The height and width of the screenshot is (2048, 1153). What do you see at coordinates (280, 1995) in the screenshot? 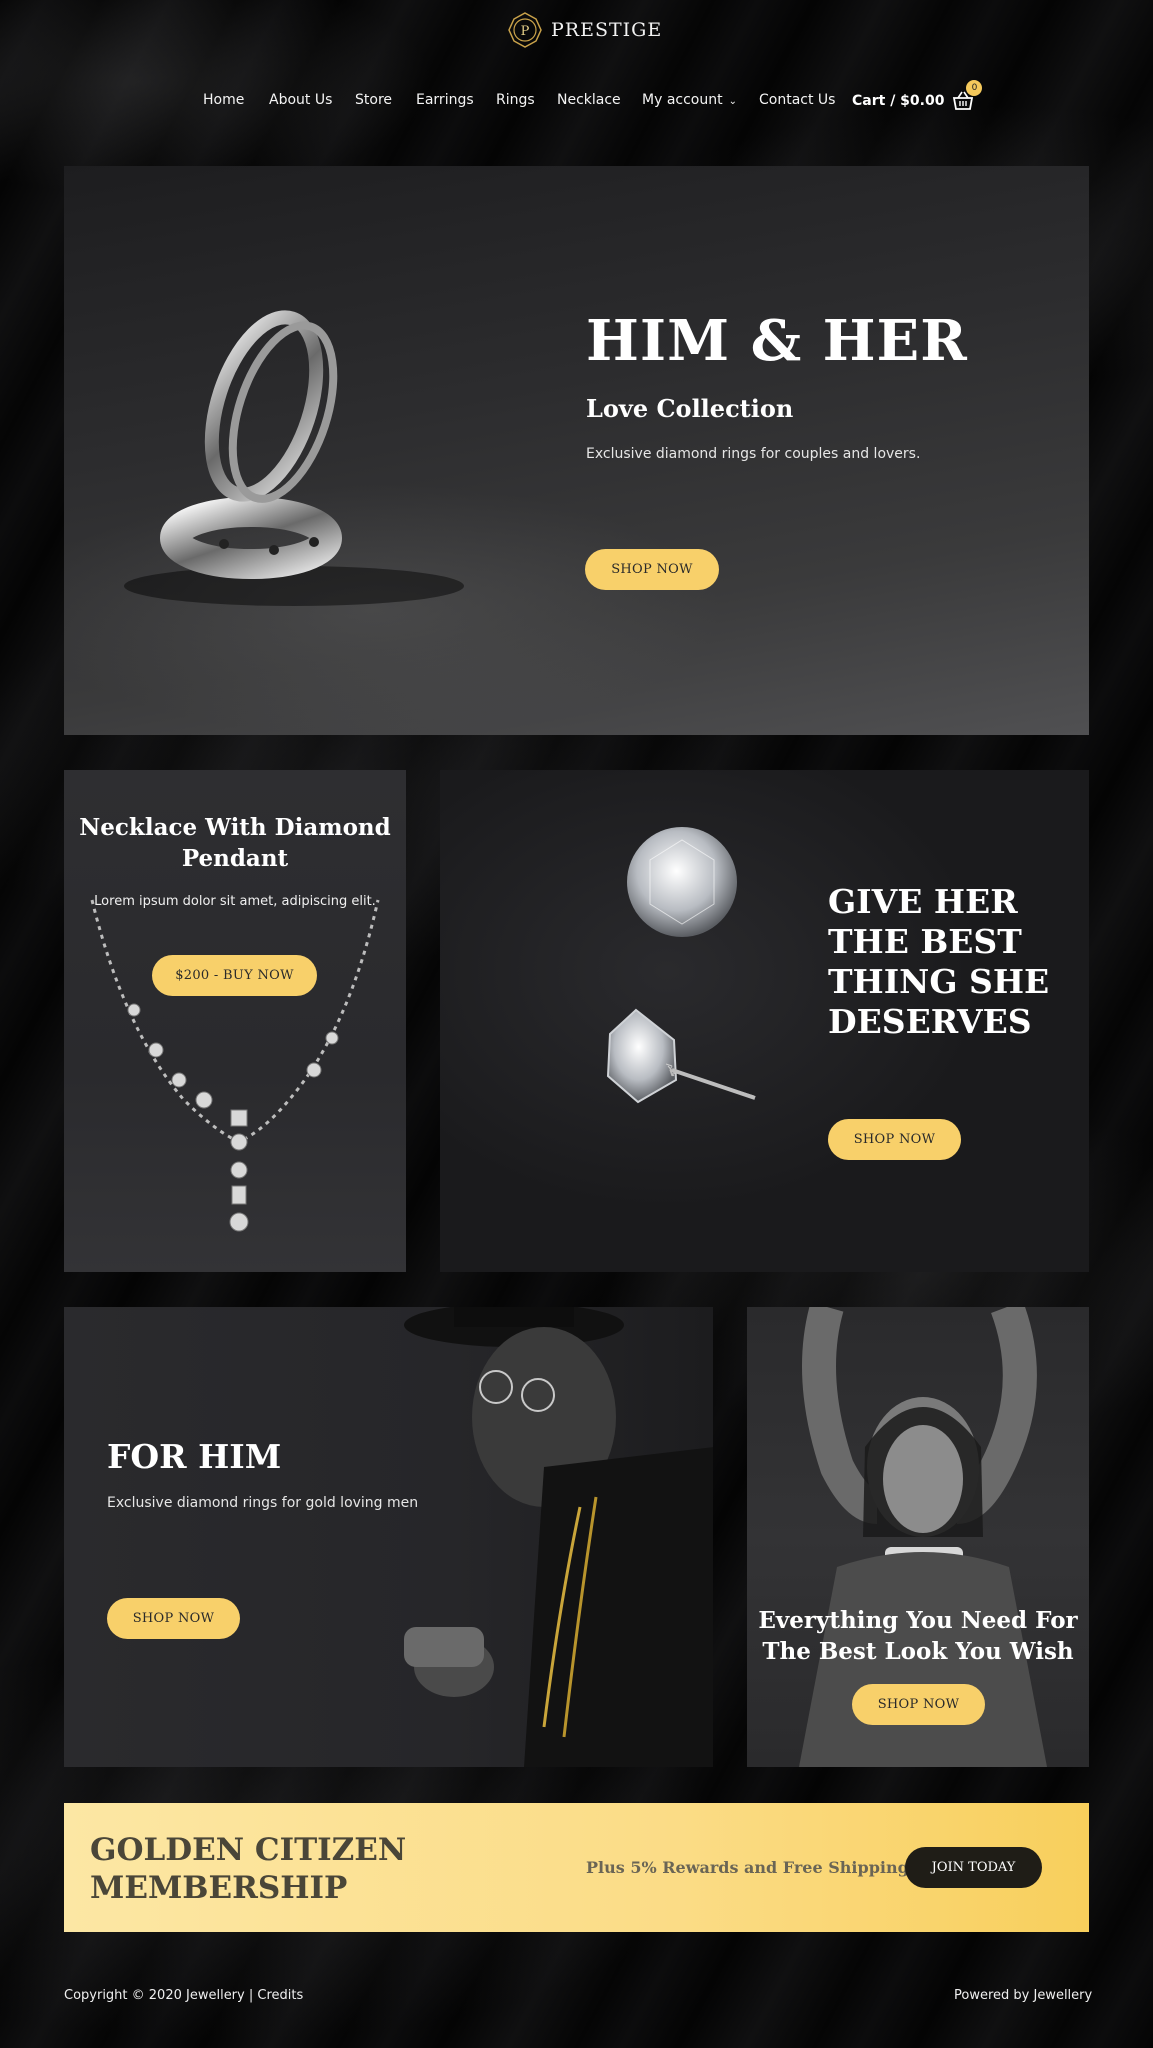
I see `credits-link: Credits` at bounding box center [280, 1995].